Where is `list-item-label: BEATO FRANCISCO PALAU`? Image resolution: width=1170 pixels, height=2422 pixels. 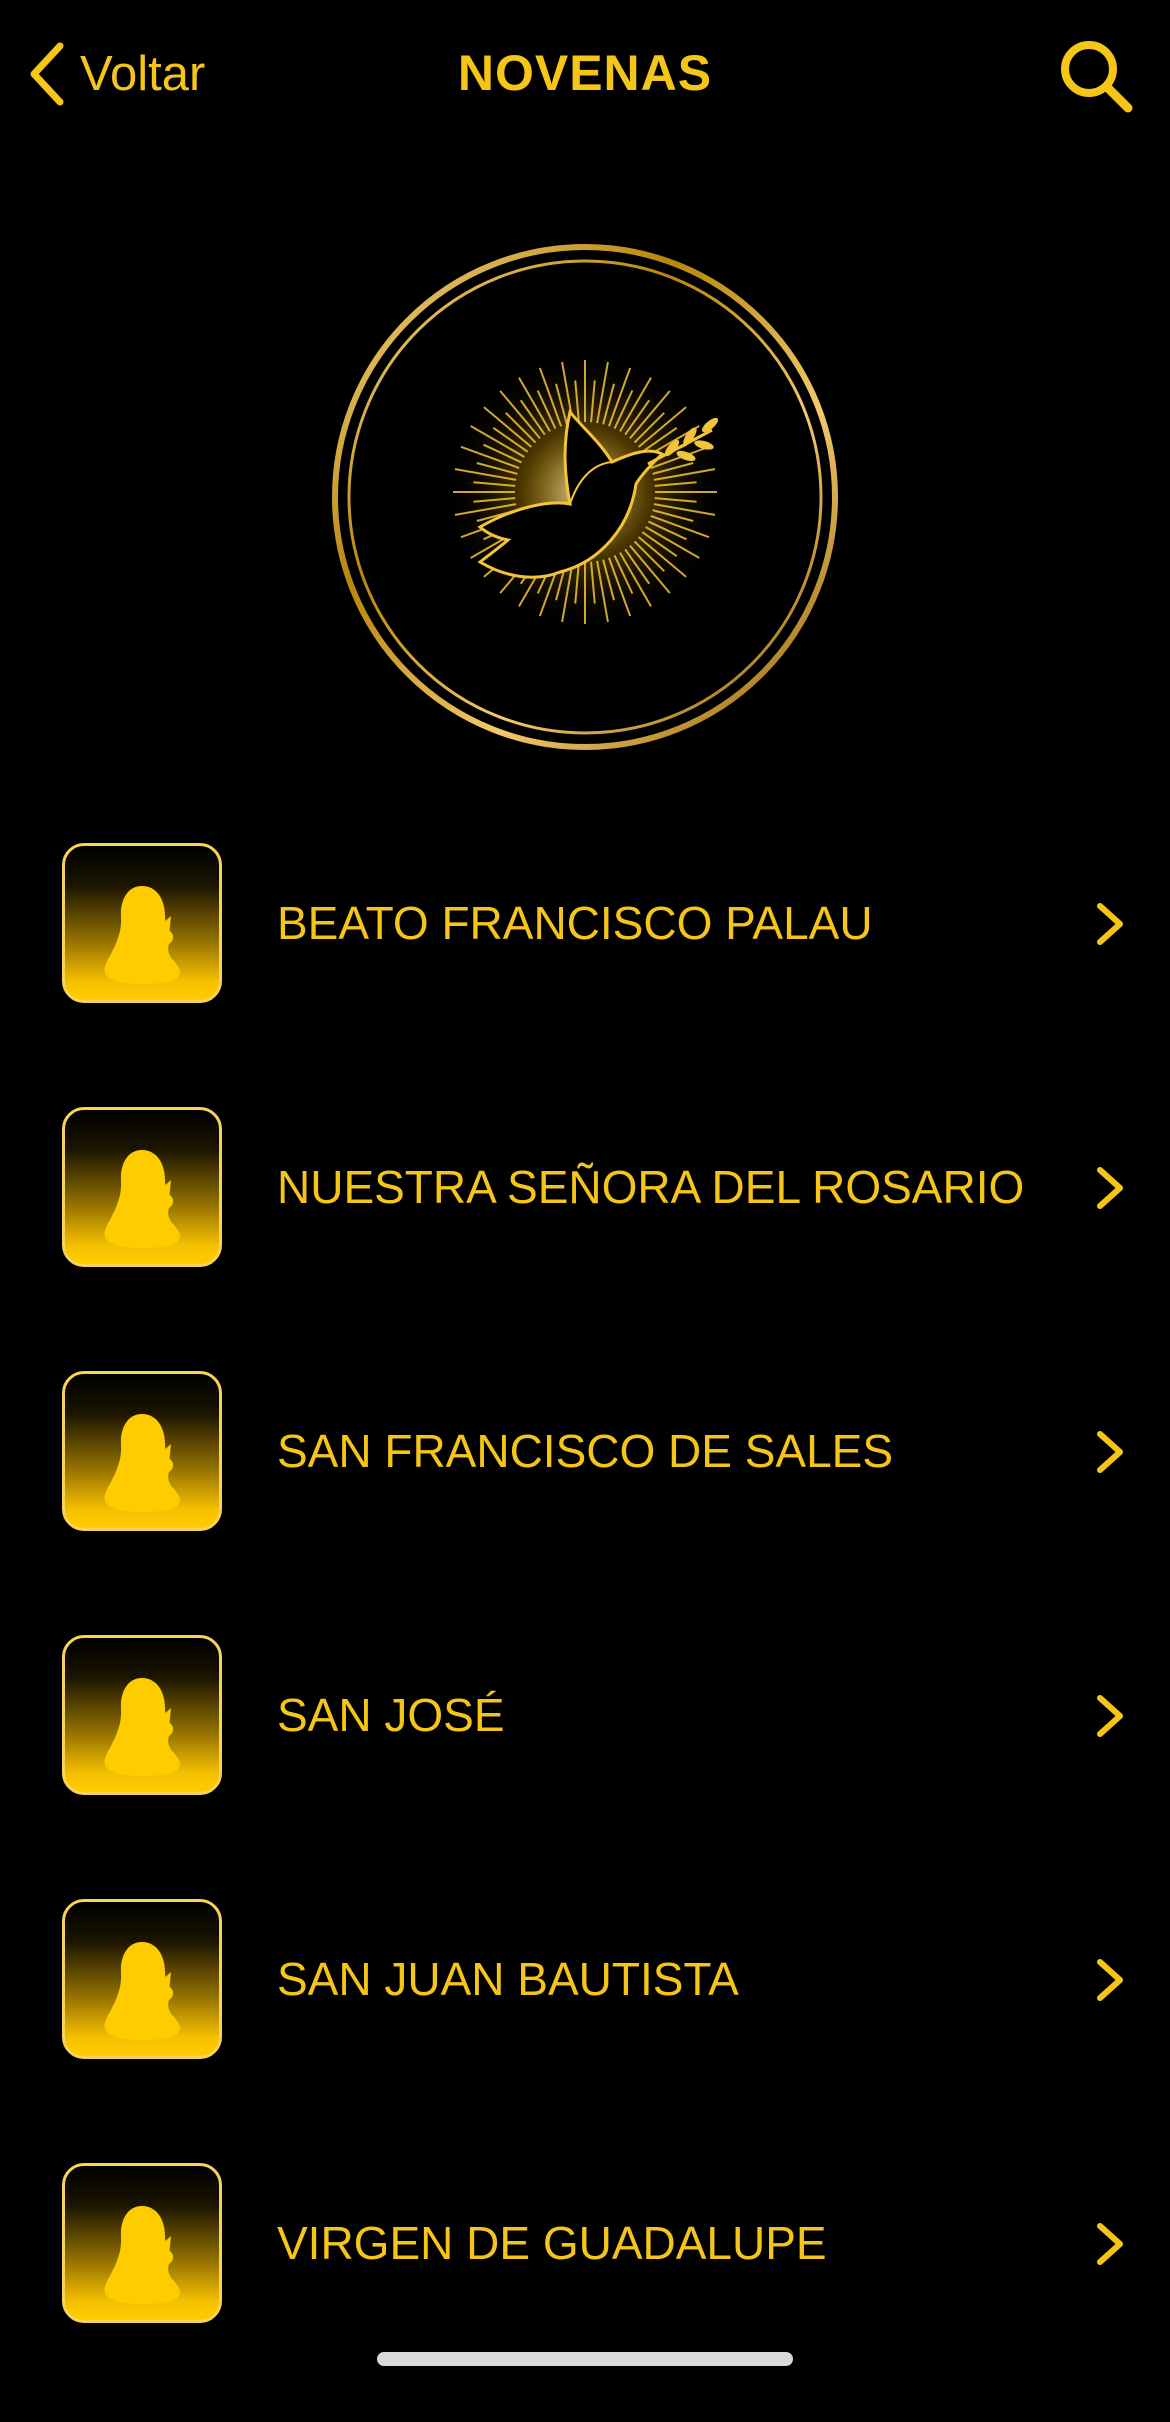 list-item-label: BEATO FRANCISCO PALAU is located at coordinates (575, 923).